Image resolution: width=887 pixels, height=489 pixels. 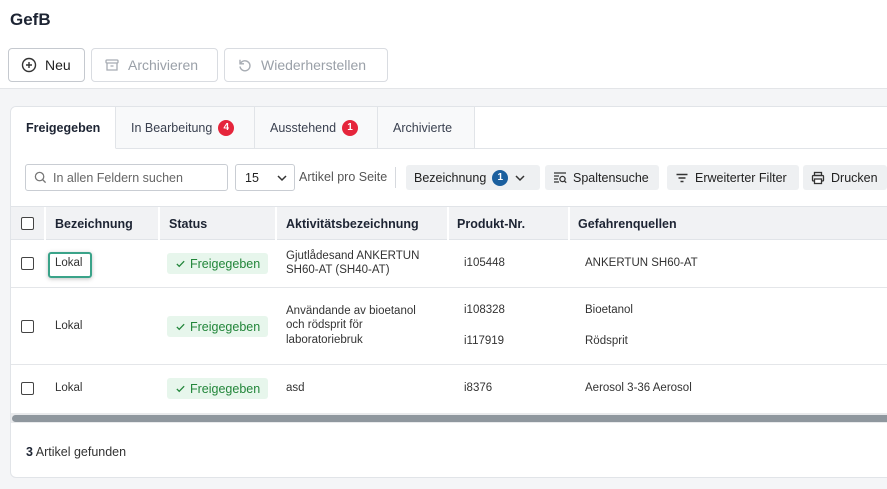 I want to click on tab-archivierte: Archivierte, so click(x=426, y=128).